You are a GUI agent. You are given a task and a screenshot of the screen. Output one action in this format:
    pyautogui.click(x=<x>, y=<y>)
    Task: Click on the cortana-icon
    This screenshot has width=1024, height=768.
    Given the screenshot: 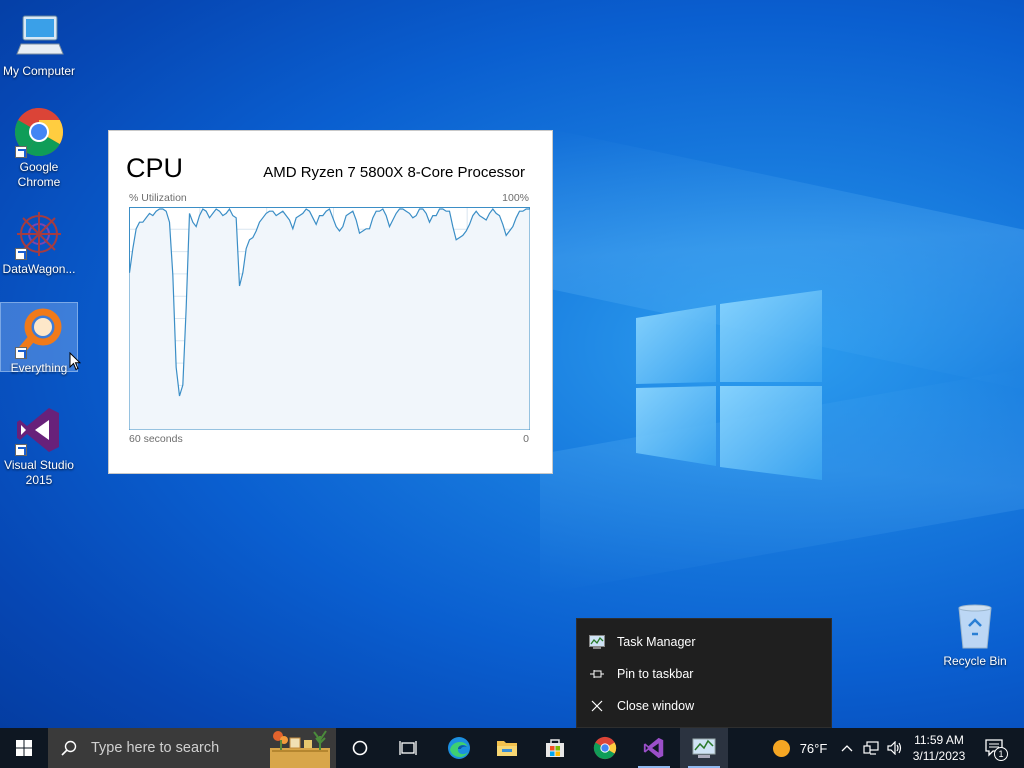 What is the action you would take?
    pyautogui.click(x=360, y=748)
    